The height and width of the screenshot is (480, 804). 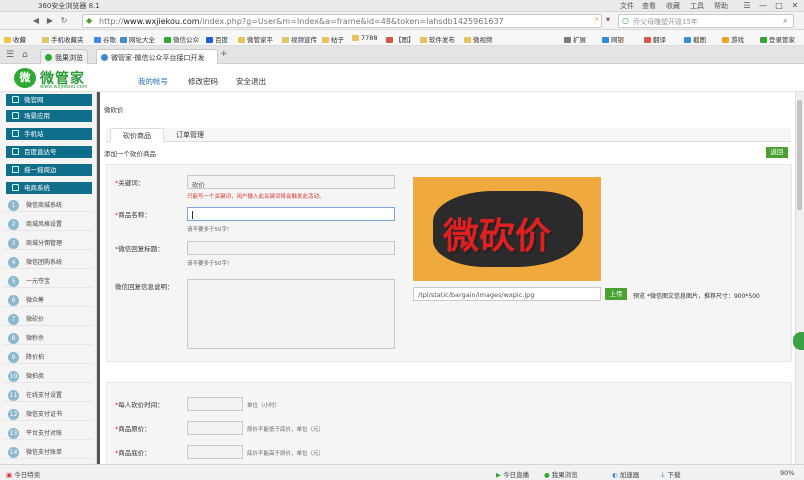 What do you see at coordinates (25, 55) in the screenshot?
I see `home-icon: ⌂` at bounding box center [25, 55].